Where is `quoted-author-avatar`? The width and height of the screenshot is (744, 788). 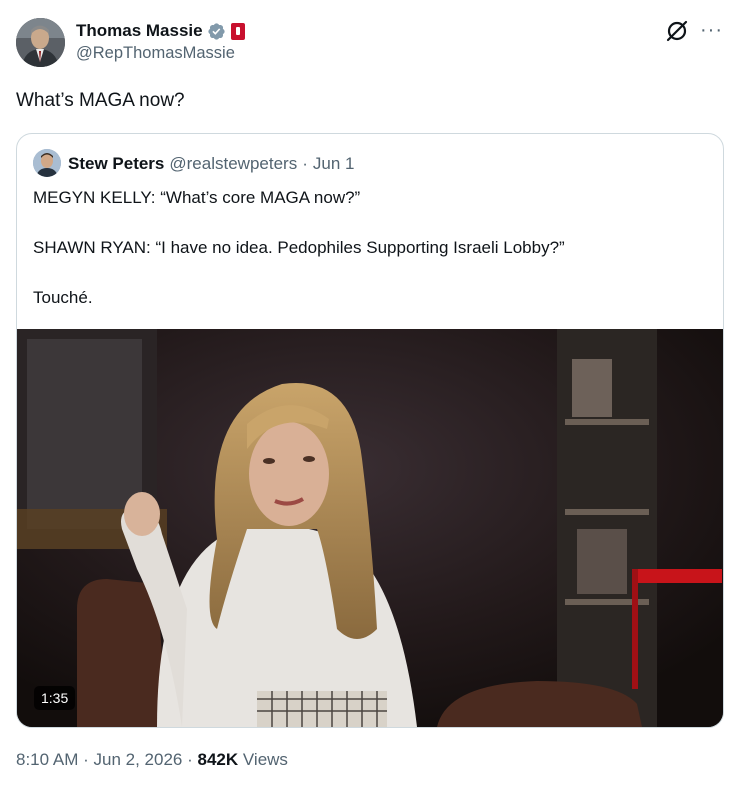
quoted-author-avatar is located at coordinates (47, 163).